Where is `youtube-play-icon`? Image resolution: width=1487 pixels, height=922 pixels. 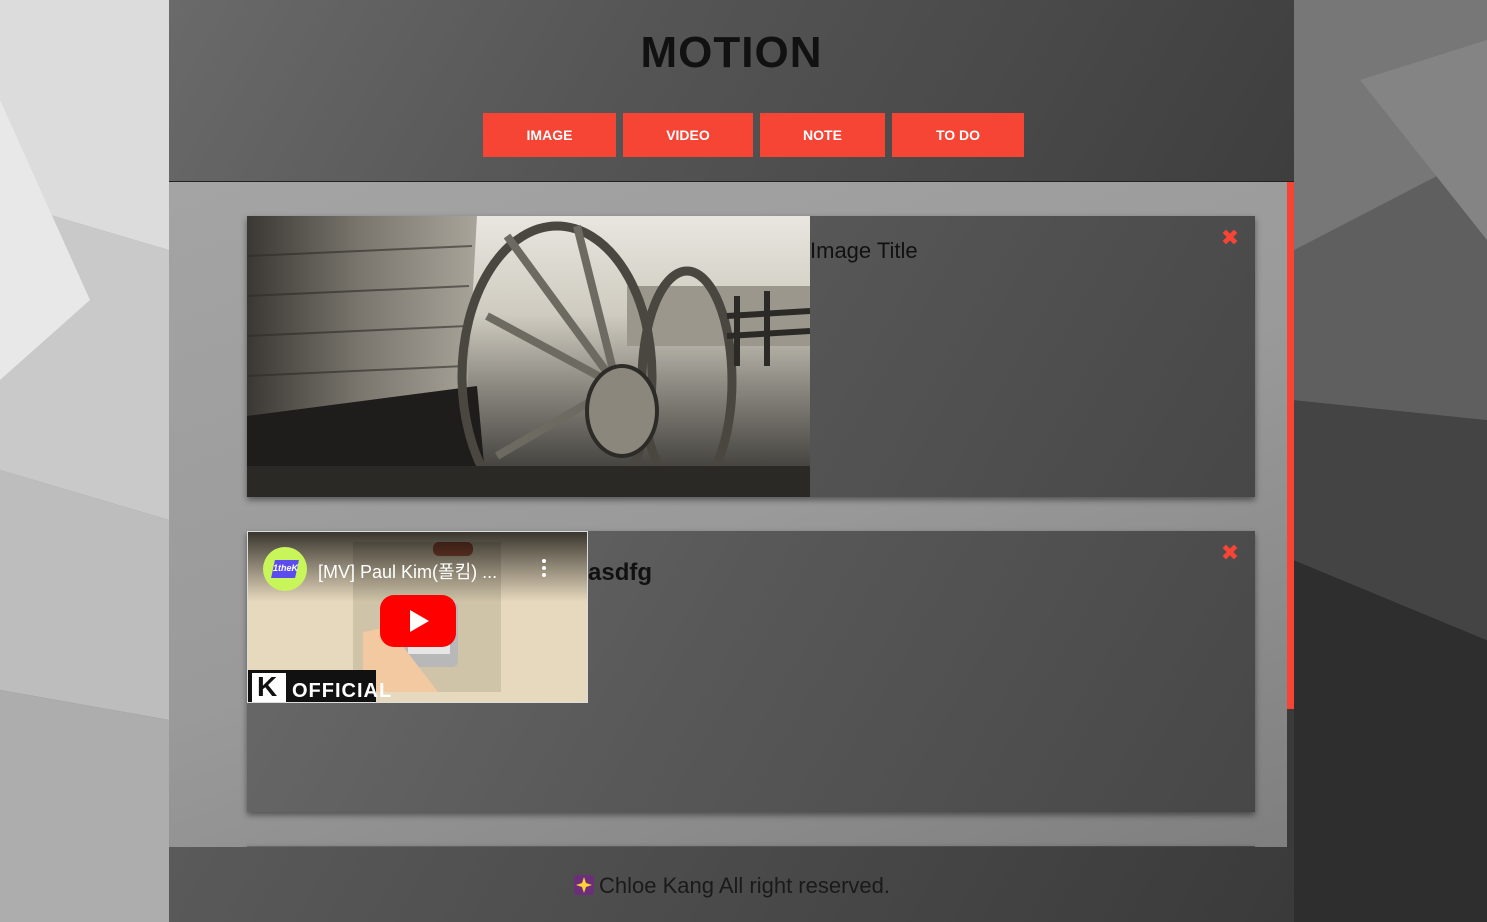
youtube-play-icon is located at coordinates (418, 621).